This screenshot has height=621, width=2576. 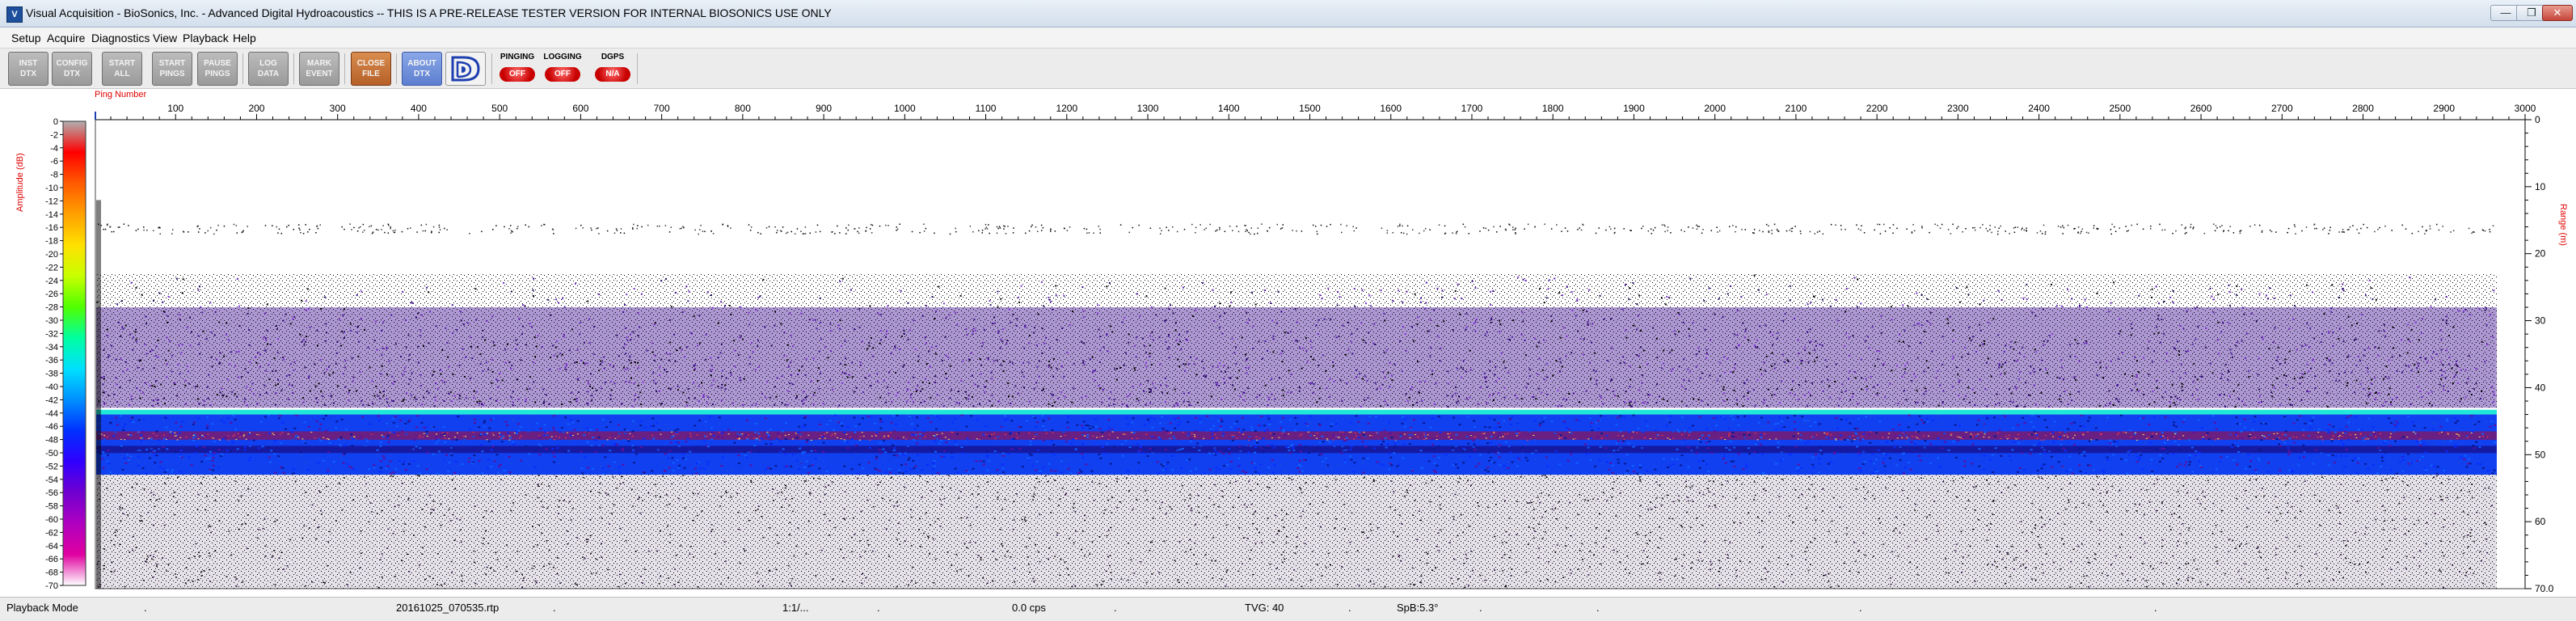 I want to click on close-window-button: ✕, so click(x=2557, y=13).